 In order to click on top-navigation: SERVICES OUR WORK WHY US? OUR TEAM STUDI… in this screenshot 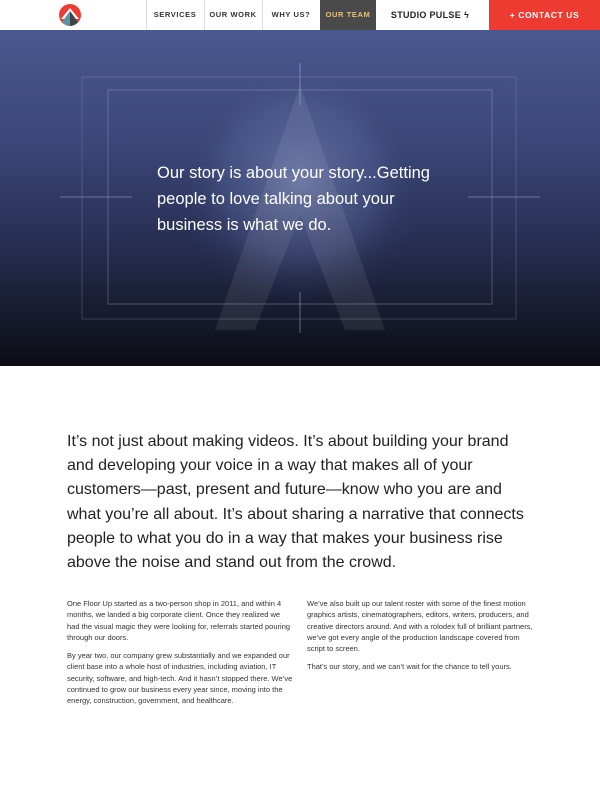, I will do `click(300, 18)`.